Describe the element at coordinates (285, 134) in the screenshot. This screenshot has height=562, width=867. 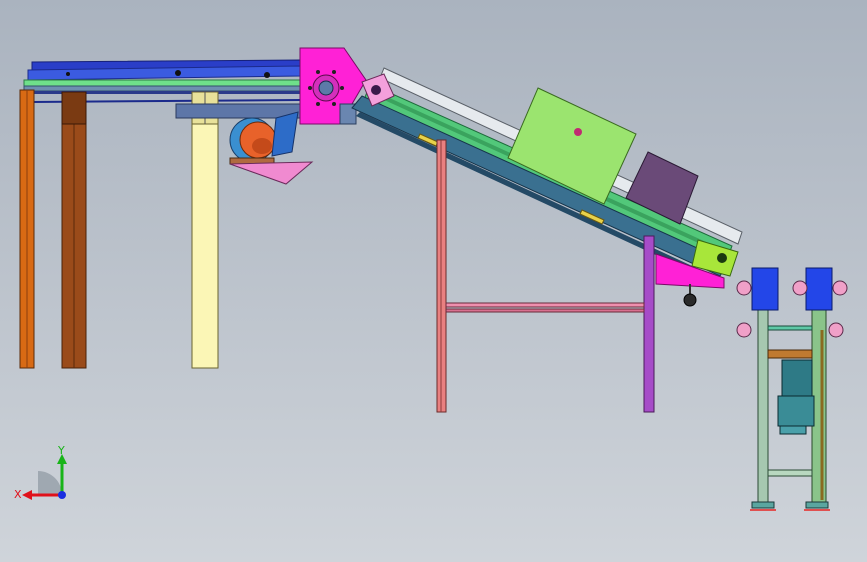
I see `left-blue-chain-guard` at that location.